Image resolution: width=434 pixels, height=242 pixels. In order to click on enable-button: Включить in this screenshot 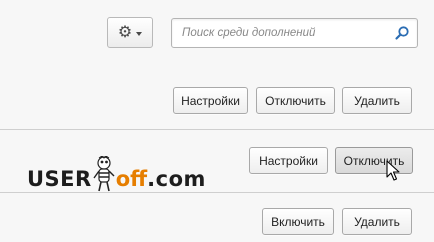, I will do `click(298, 221)`.